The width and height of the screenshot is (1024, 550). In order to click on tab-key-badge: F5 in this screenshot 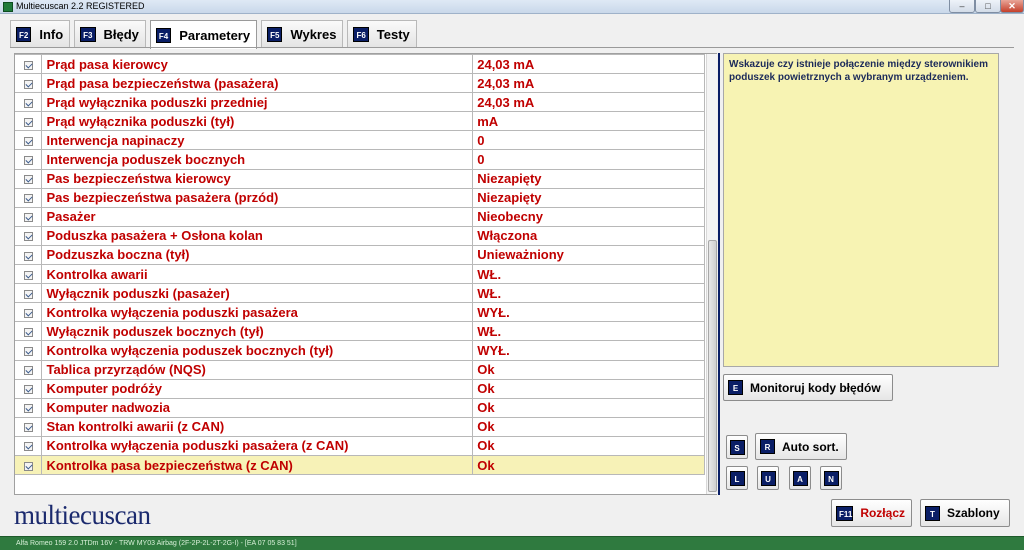, I will do `click(275, 34)`.